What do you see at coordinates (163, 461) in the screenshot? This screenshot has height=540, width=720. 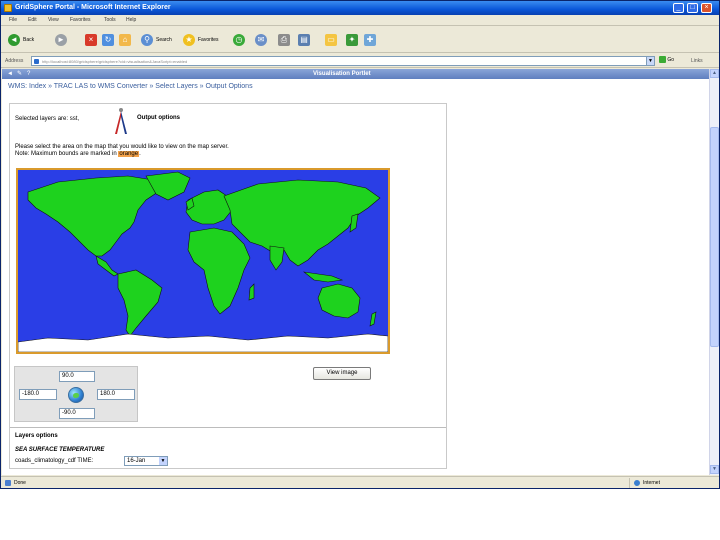 I see `chevron-down-icon: ▼` at bounding box center [163, 461].